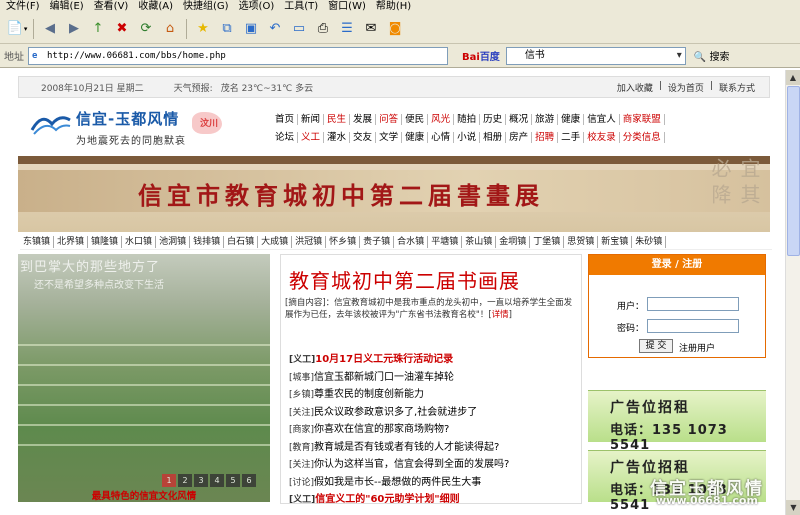 Image resolution: width=800 pixels, height=515 pixels. I want to click on news-item: [乡镇]尊重农民的制度创新能力, so click(434, 395).